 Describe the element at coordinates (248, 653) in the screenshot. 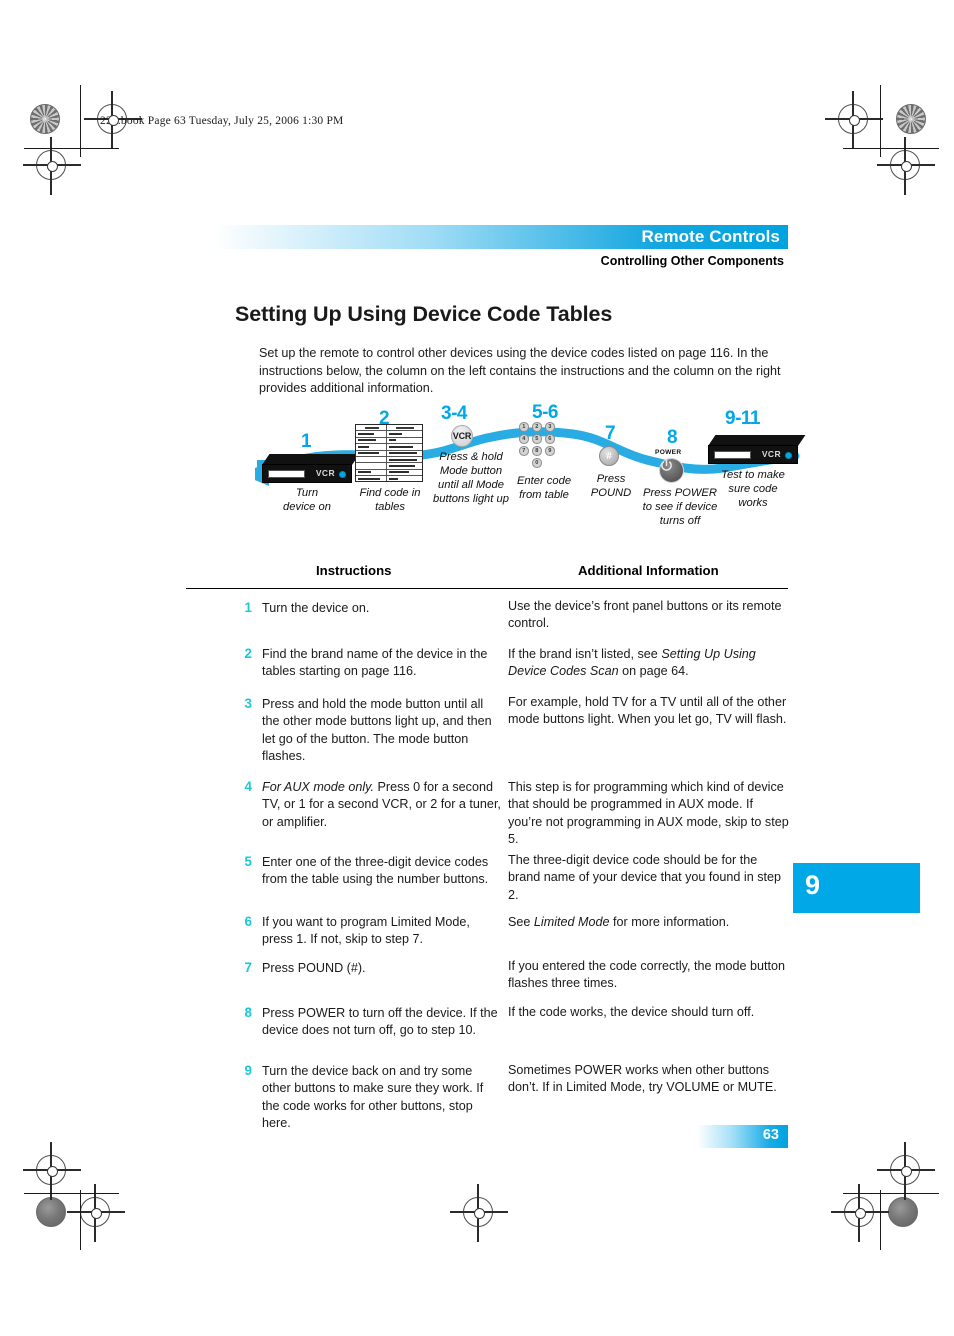

I see `step-number: 2` at that location.